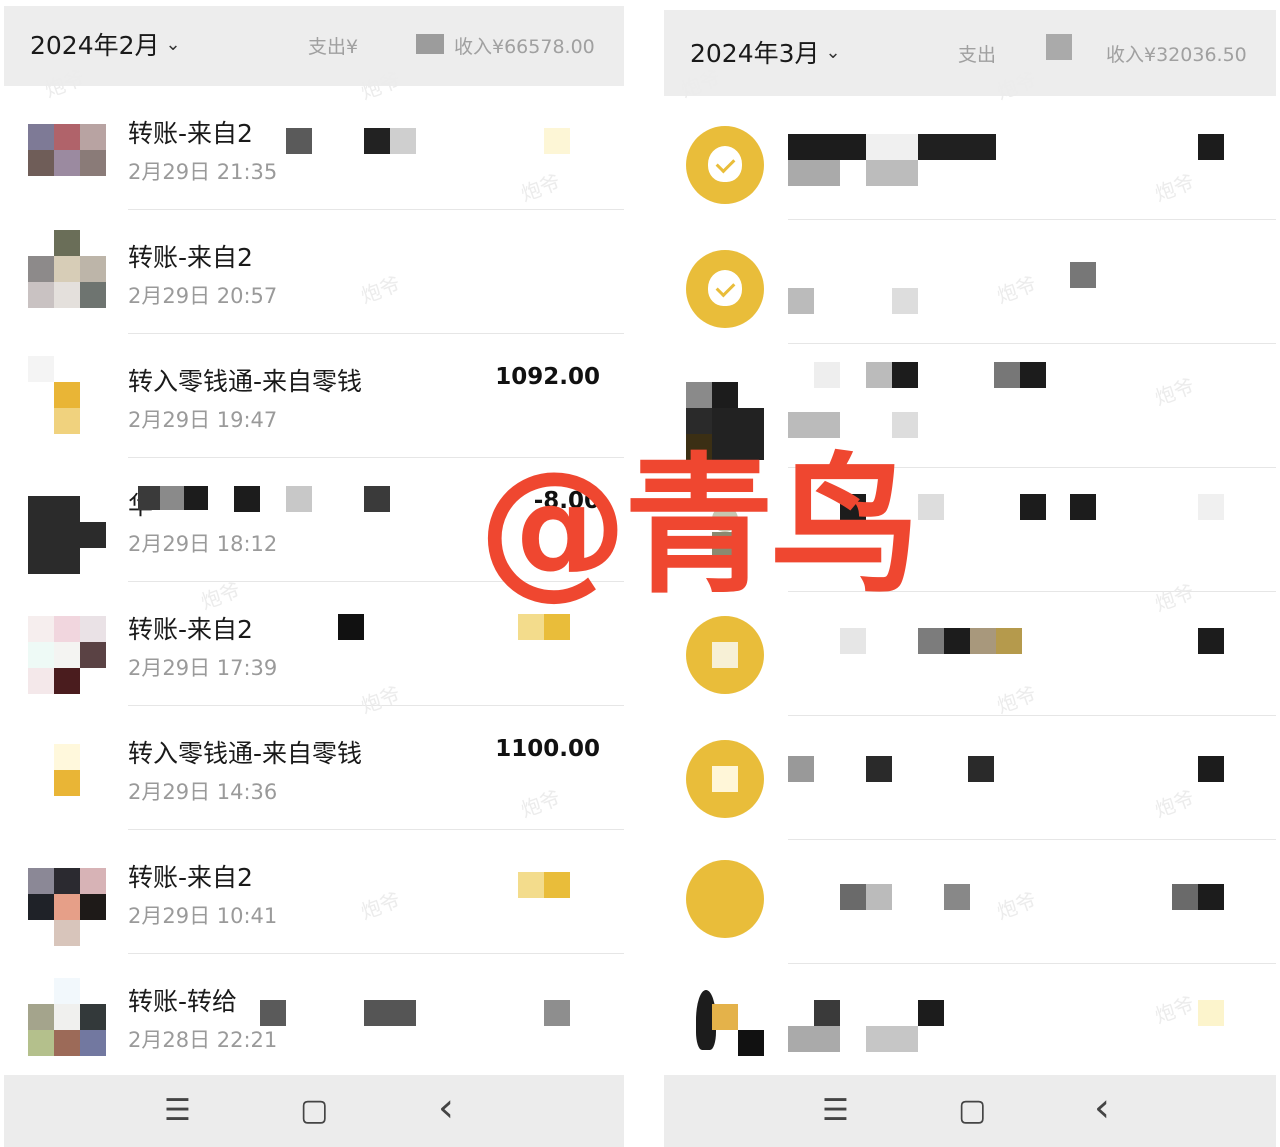 The height and width of the screenshot is (1147, 1280). What do you see at coordinates (203, 296) in the screenshot?
I see `transaction-time: 2月29日 20:57` at bounding box center [203, 296].